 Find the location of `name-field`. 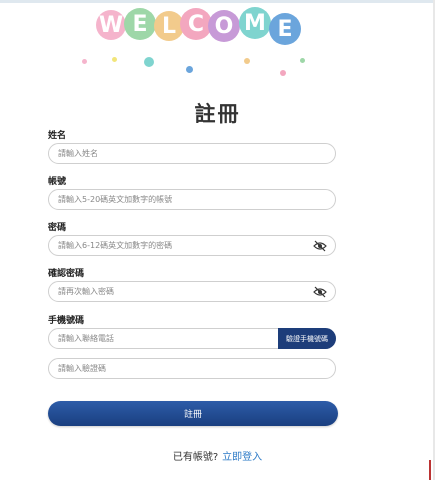

name-field is located at coordinates (192, 153).